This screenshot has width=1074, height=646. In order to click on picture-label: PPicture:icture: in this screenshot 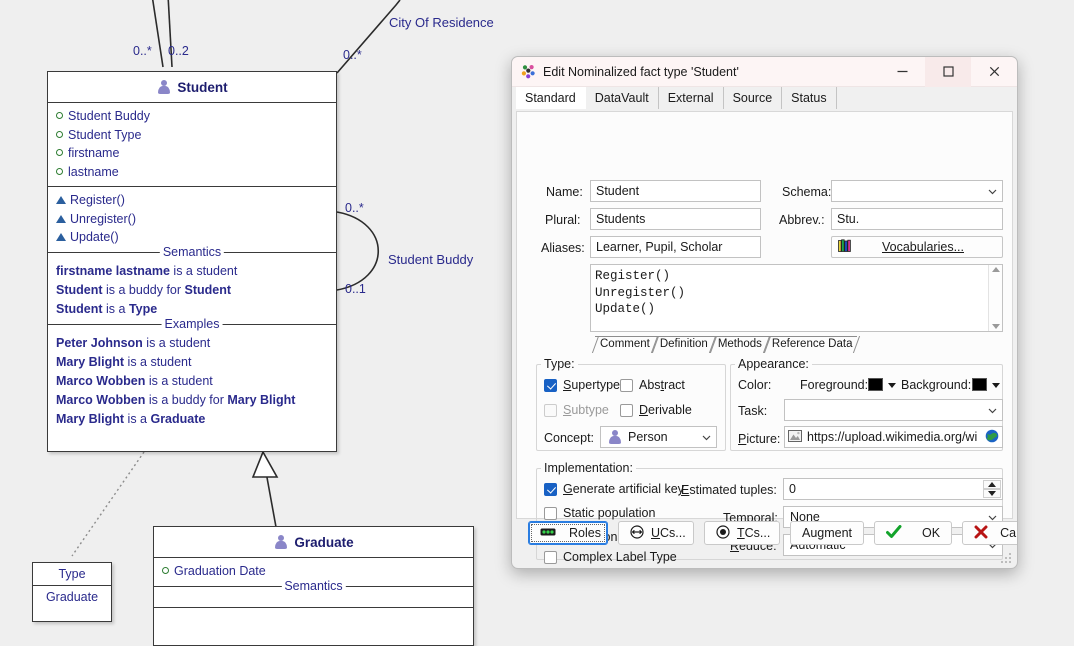, I will do `click(759, 439)`.